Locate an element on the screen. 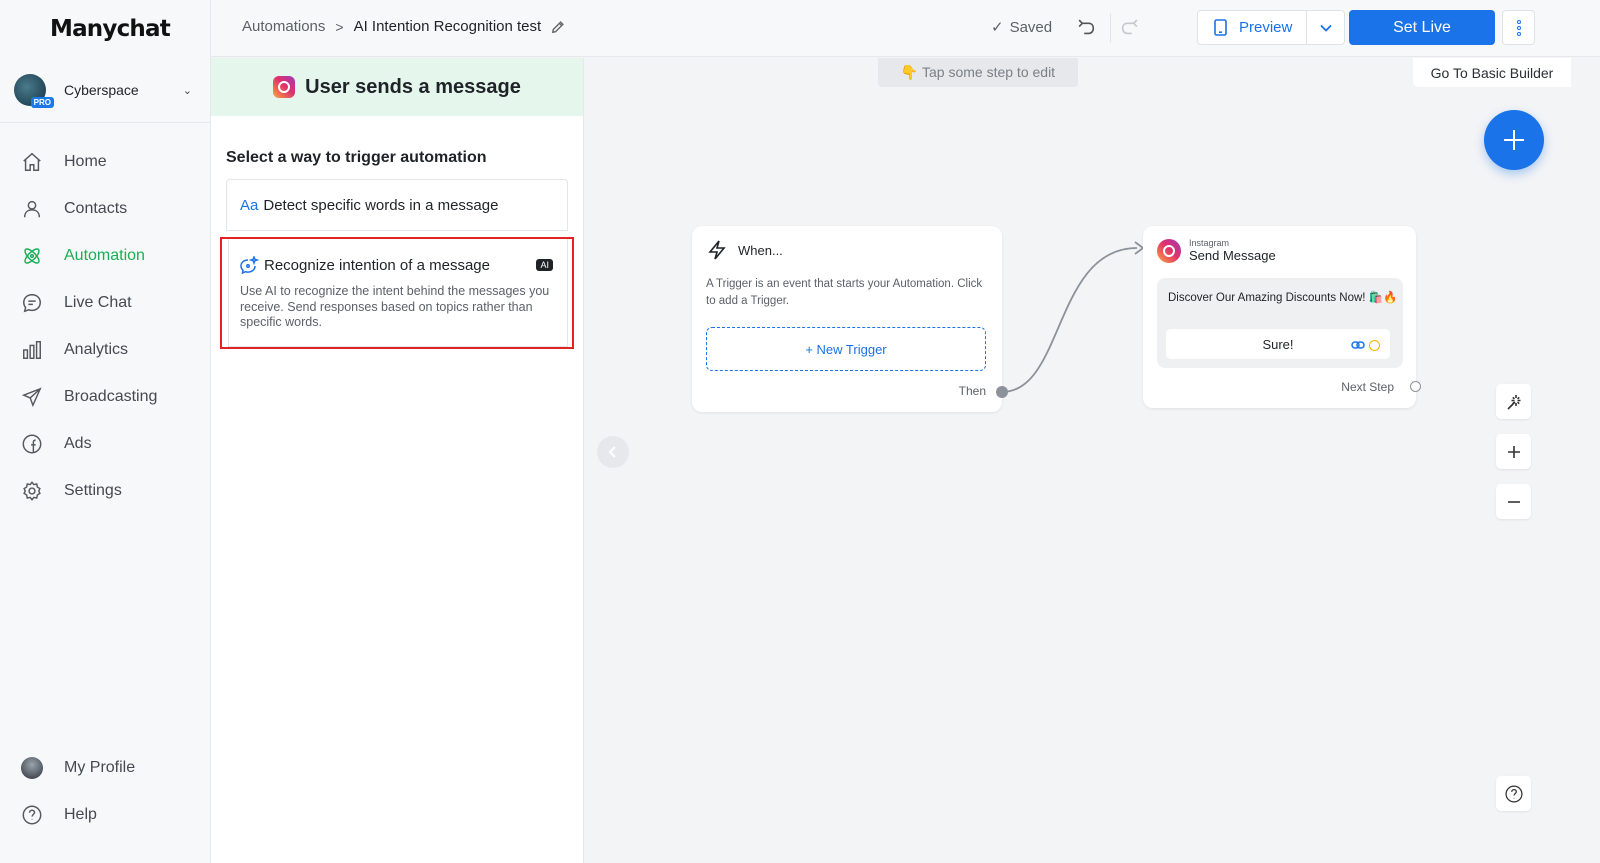 This screenshot has width=1600, height=863. workspace-switcher: PRO Cyberspace ⌄ is located at coordinates (107, 90).